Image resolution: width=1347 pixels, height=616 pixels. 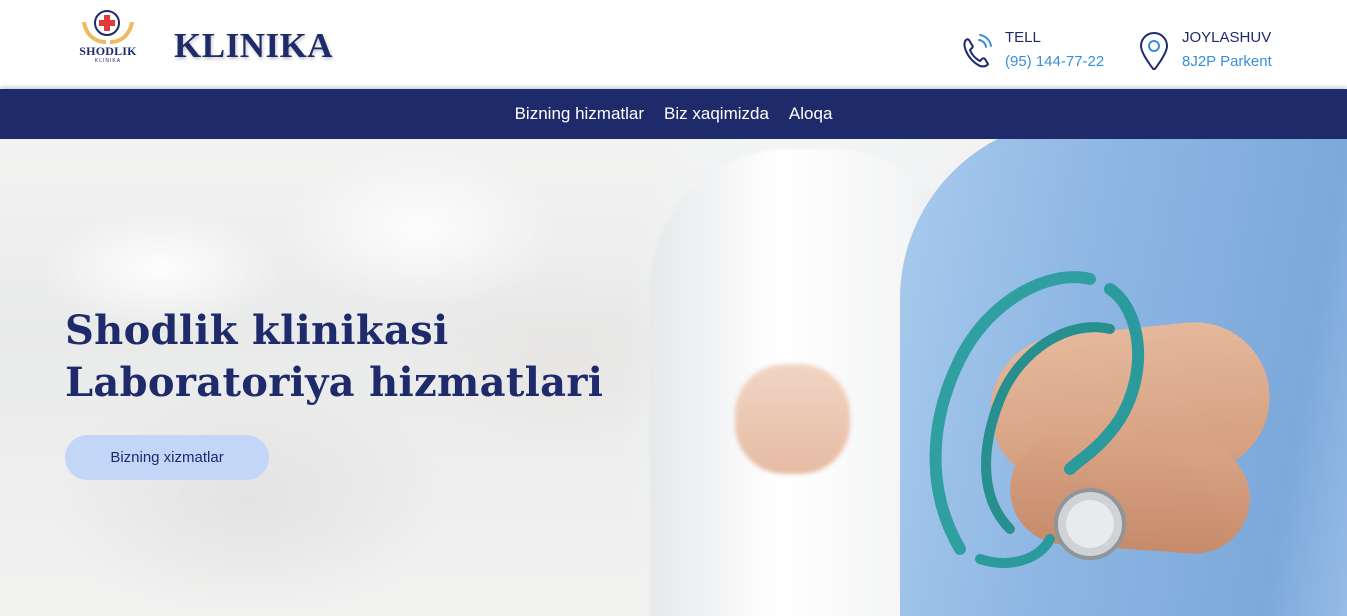 I want to click on contact-phone-label: TELL, so click(x=1023, y=37).